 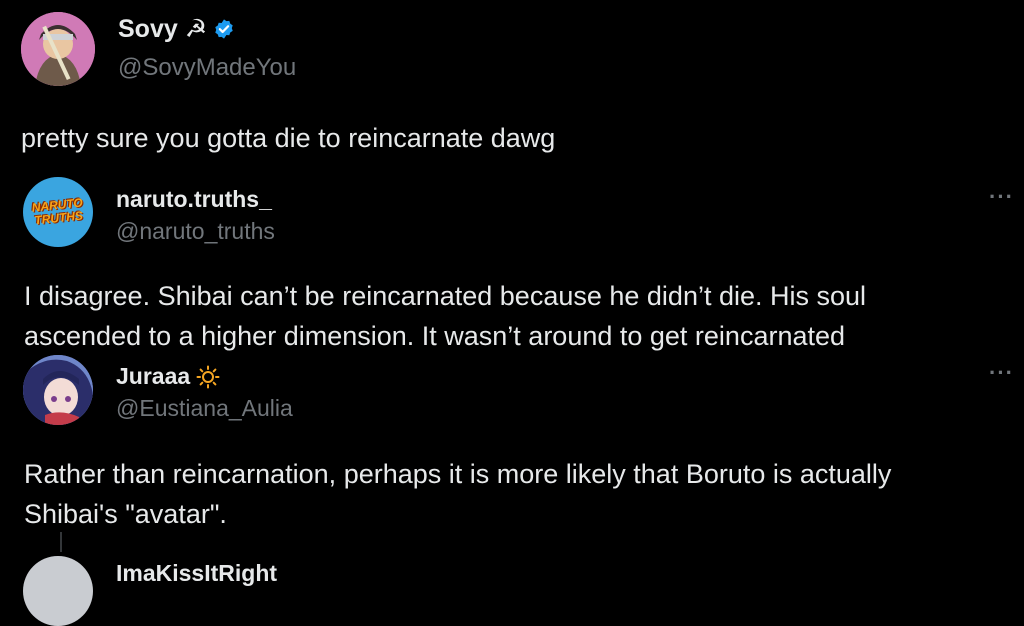 I want to click on author-name-text: Juraaa, so click(x=153, y=376).